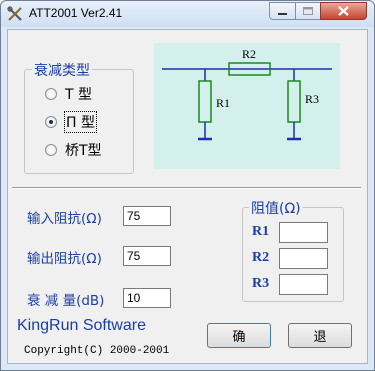 The image size is (375, 371). I want to click on radio-bridge-t-type-label: 桥T型, so click(83, 151).